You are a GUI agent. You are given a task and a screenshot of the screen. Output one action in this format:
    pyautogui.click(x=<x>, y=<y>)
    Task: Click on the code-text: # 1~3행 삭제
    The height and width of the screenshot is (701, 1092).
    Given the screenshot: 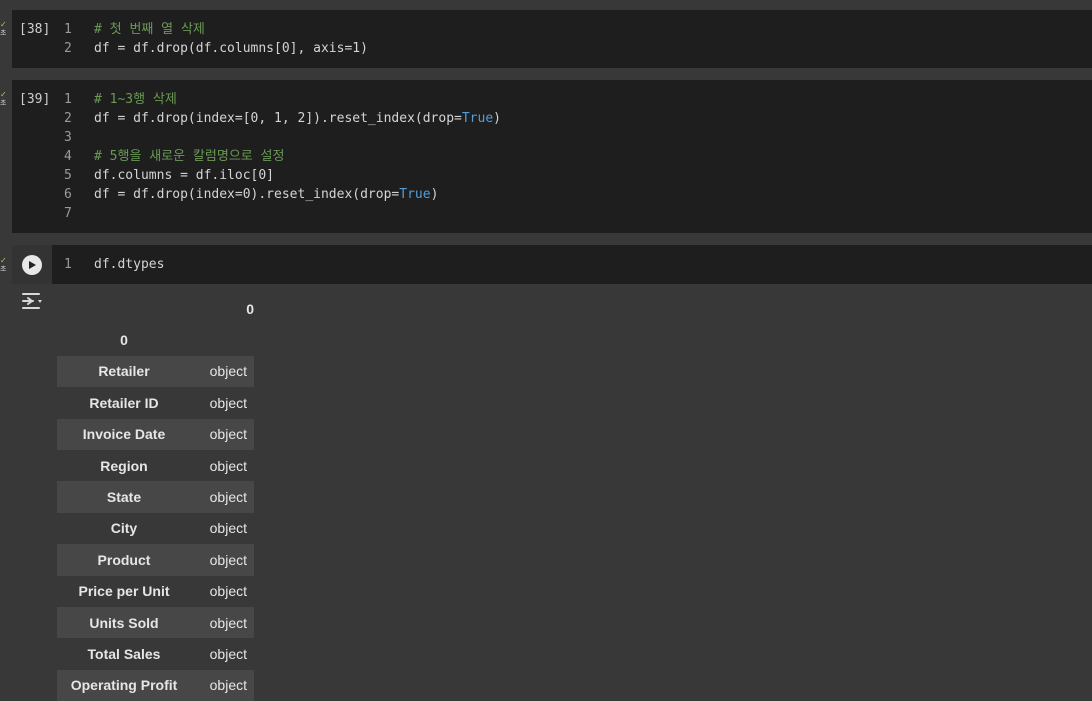 What is the action you would take?
    pyautogui.click(x=135, y=99)
    